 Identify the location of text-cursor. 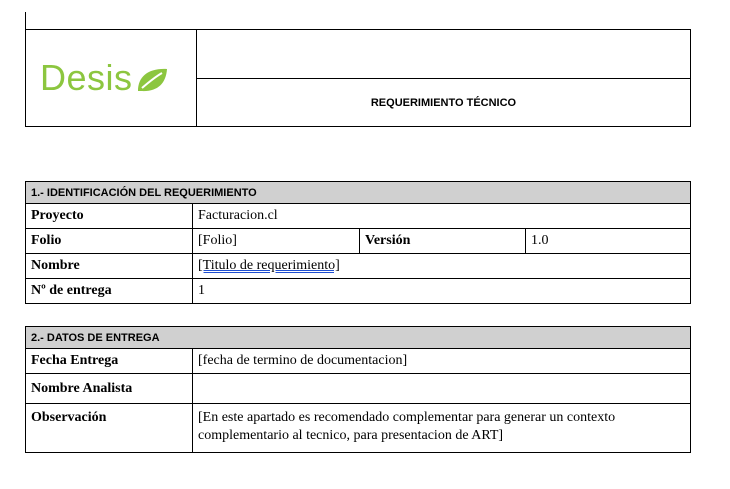
(25, 20).